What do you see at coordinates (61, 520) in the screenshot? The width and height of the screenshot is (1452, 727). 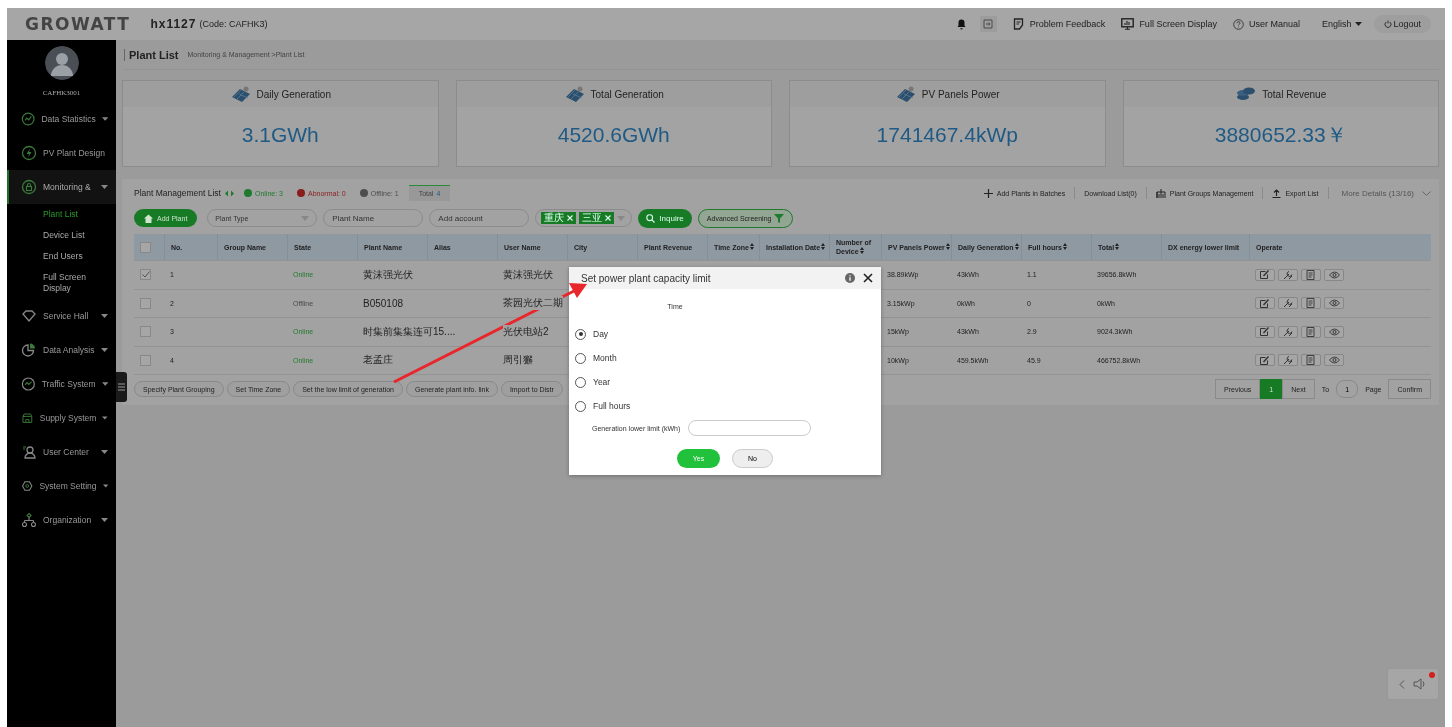 I see `sidebar-item: Organization` at bounding box center [61, 520].